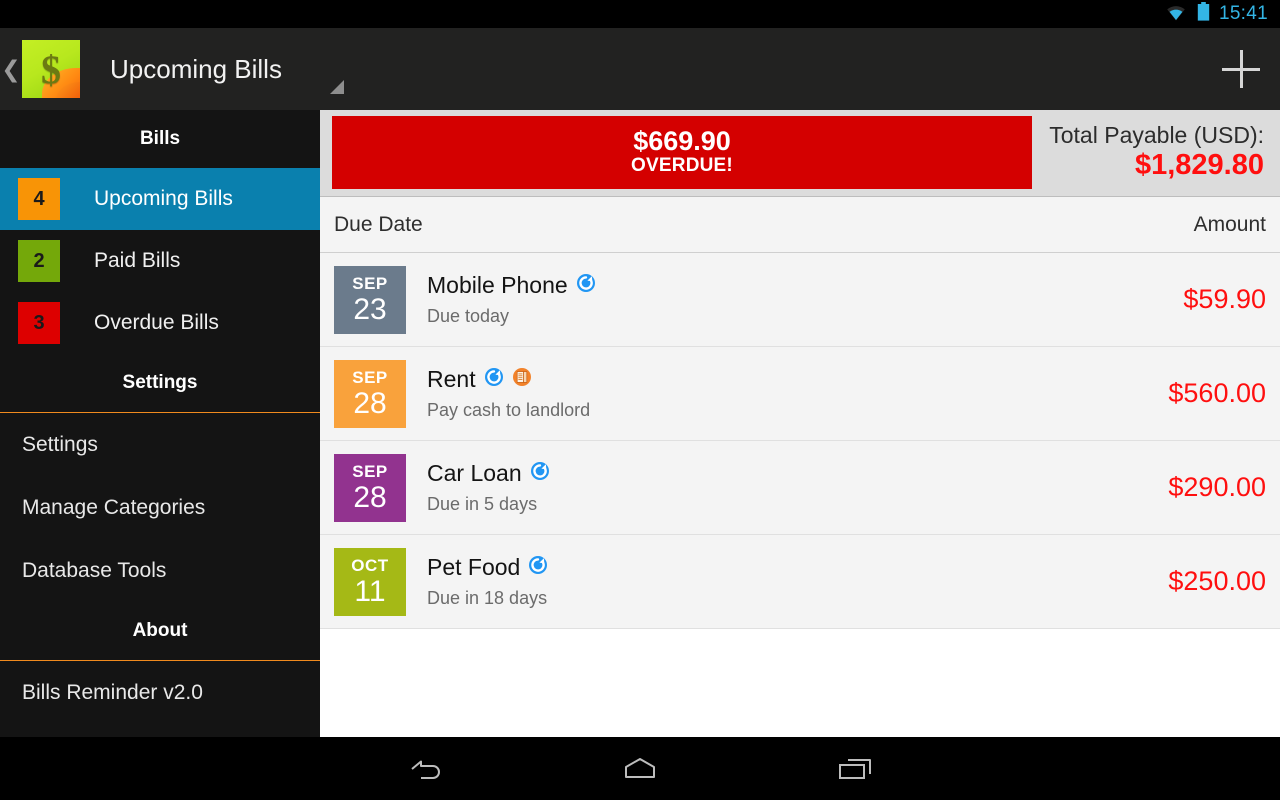 Image resolution: width=1280 pixels, height=800 pixels. What do you see at coordinates (474, 567) in the screenshot?
I see `bill-title: Pet Food` at bounding box center [474, 567].